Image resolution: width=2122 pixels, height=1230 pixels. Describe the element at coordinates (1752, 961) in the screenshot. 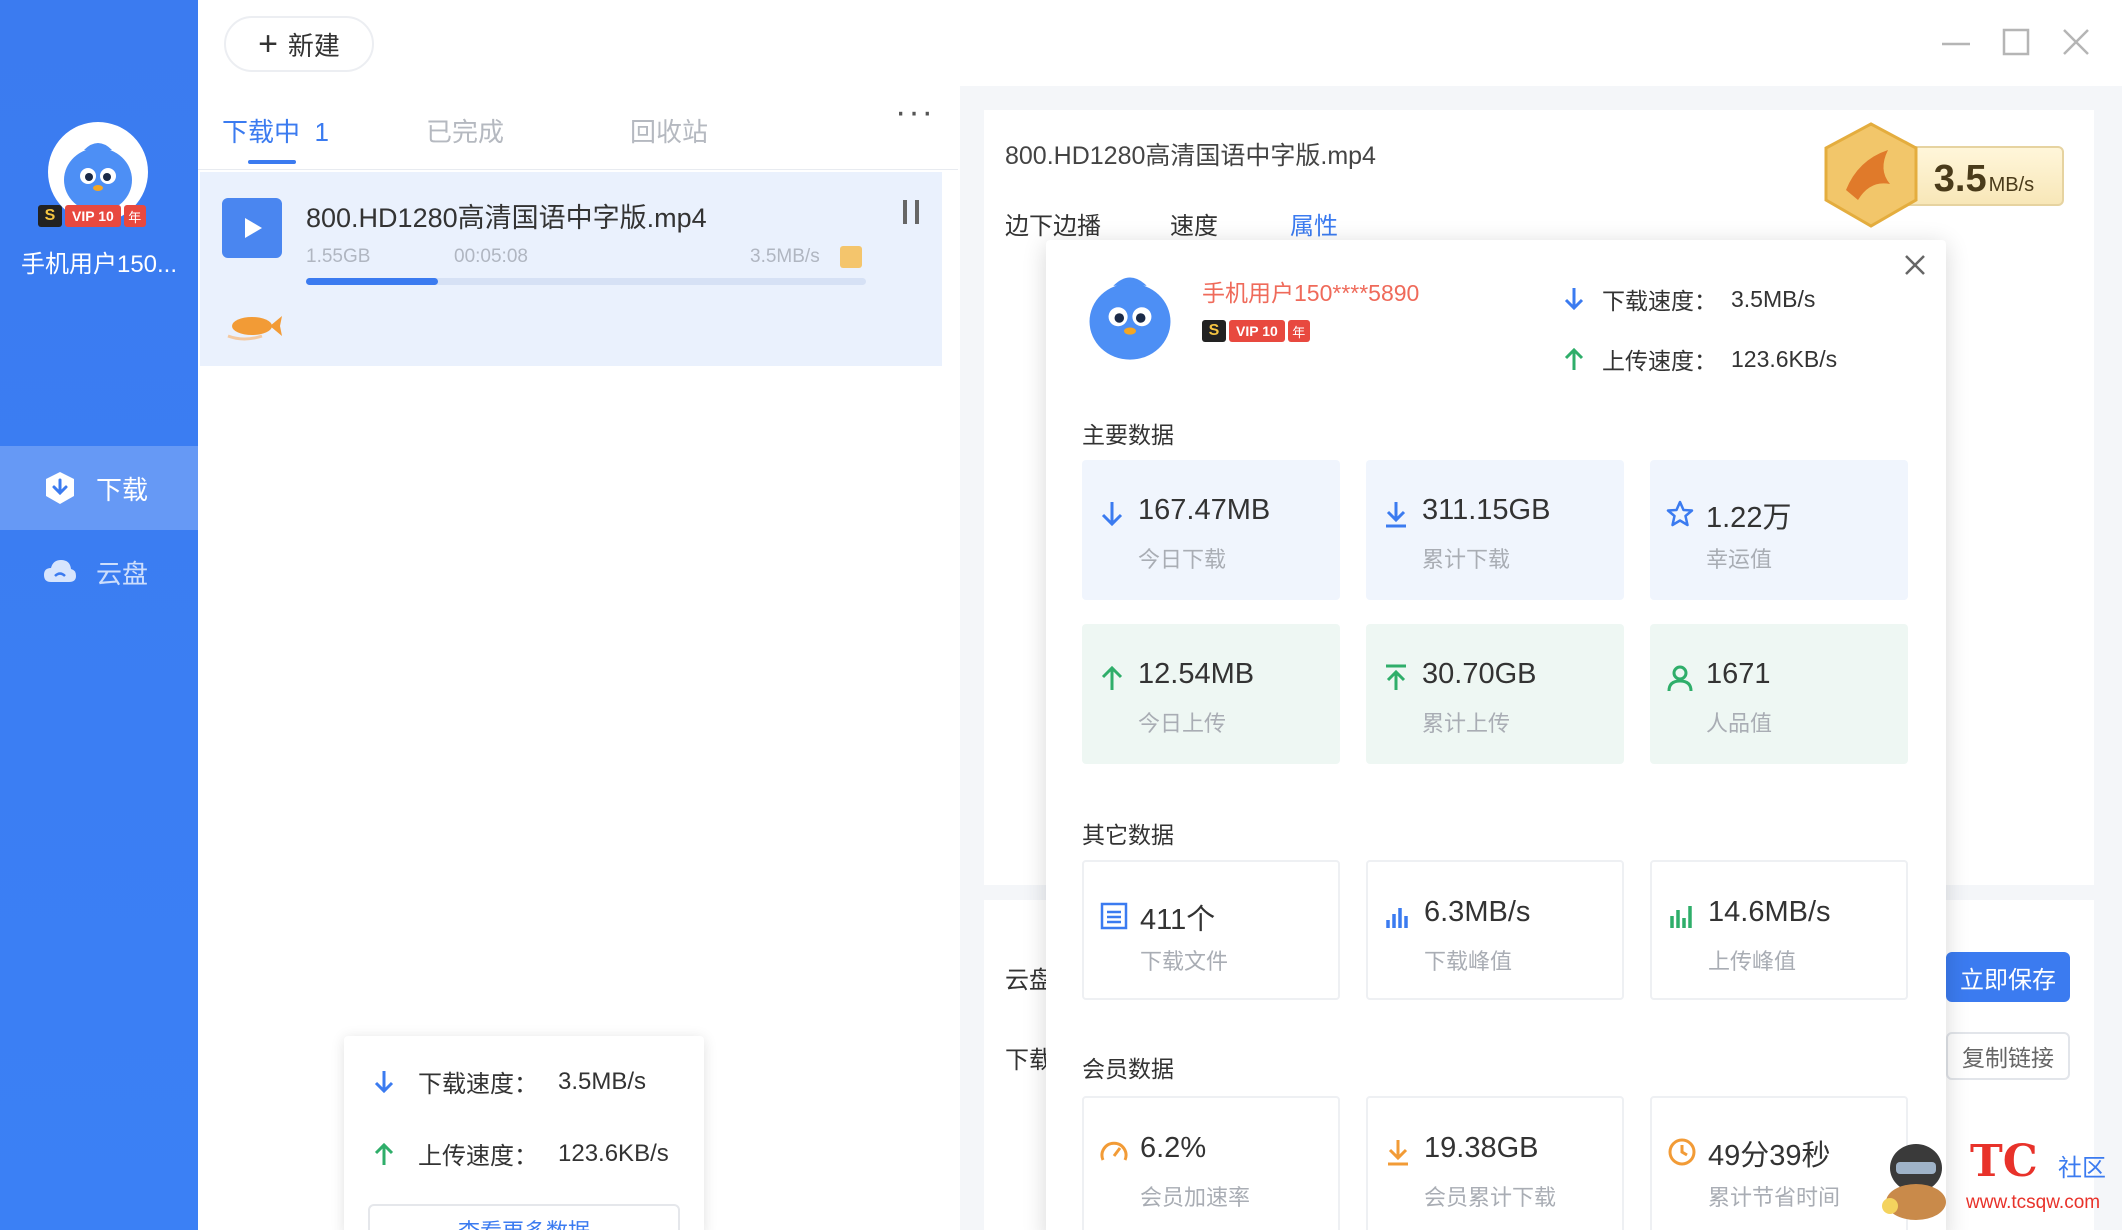

I see `stat-label: 上传峰值` at that location.